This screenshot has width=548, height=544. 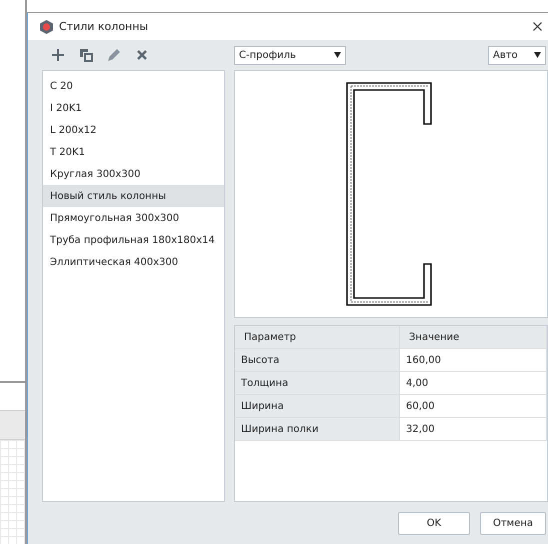 I want to click on copy-icon, so click(x=86, y=55).